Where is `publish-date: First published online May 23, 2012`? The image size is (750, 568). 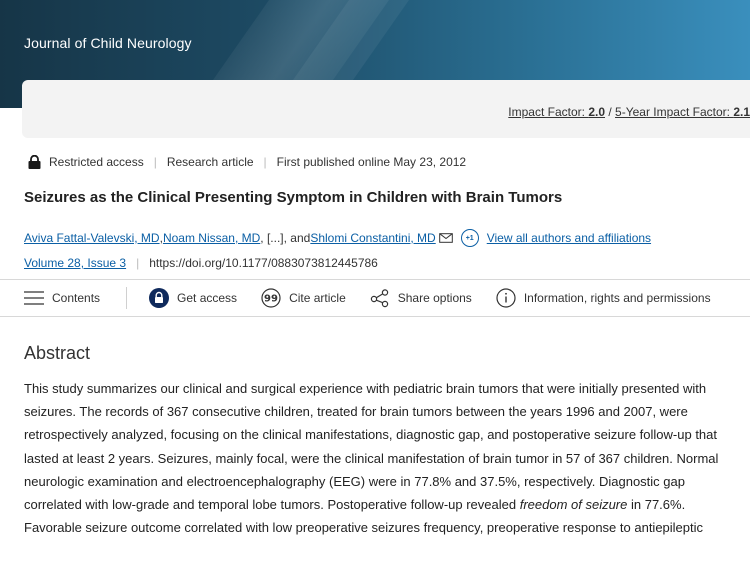
publish-date: First published online May 23, 2012 is located at coordinates (371, 162).